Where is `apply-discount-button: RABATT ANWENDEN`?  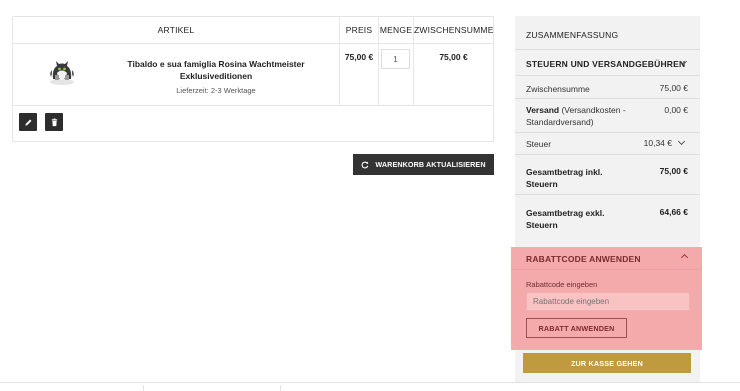
apply-discount-button: RABATT ANWENDEN is located at coordinates (576, 328).